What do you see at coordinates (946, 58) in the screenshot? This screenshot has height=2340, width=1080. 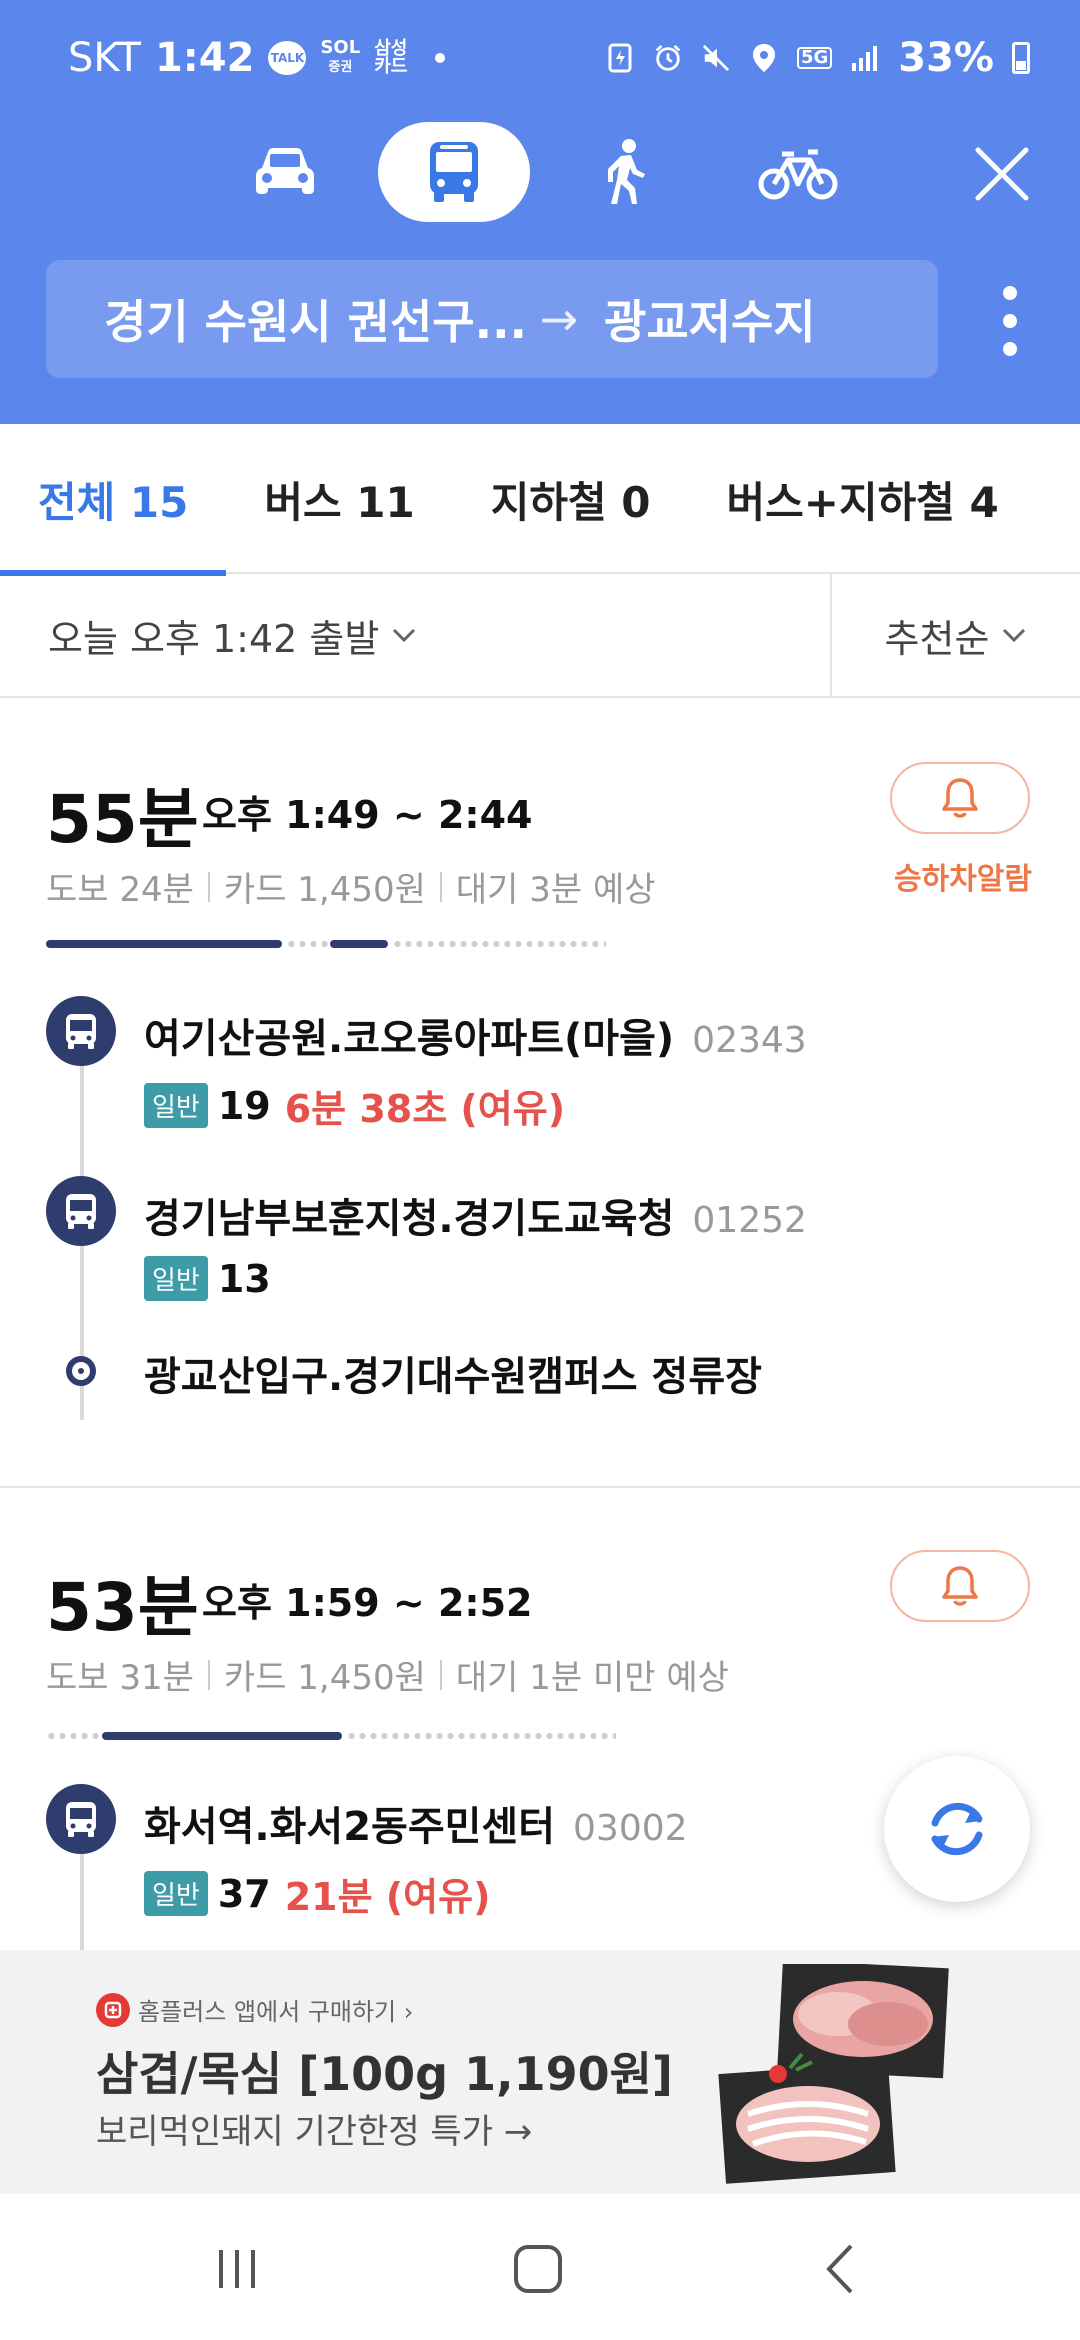 I see `battery-percent: 33%` at bounding box center [946, 58].